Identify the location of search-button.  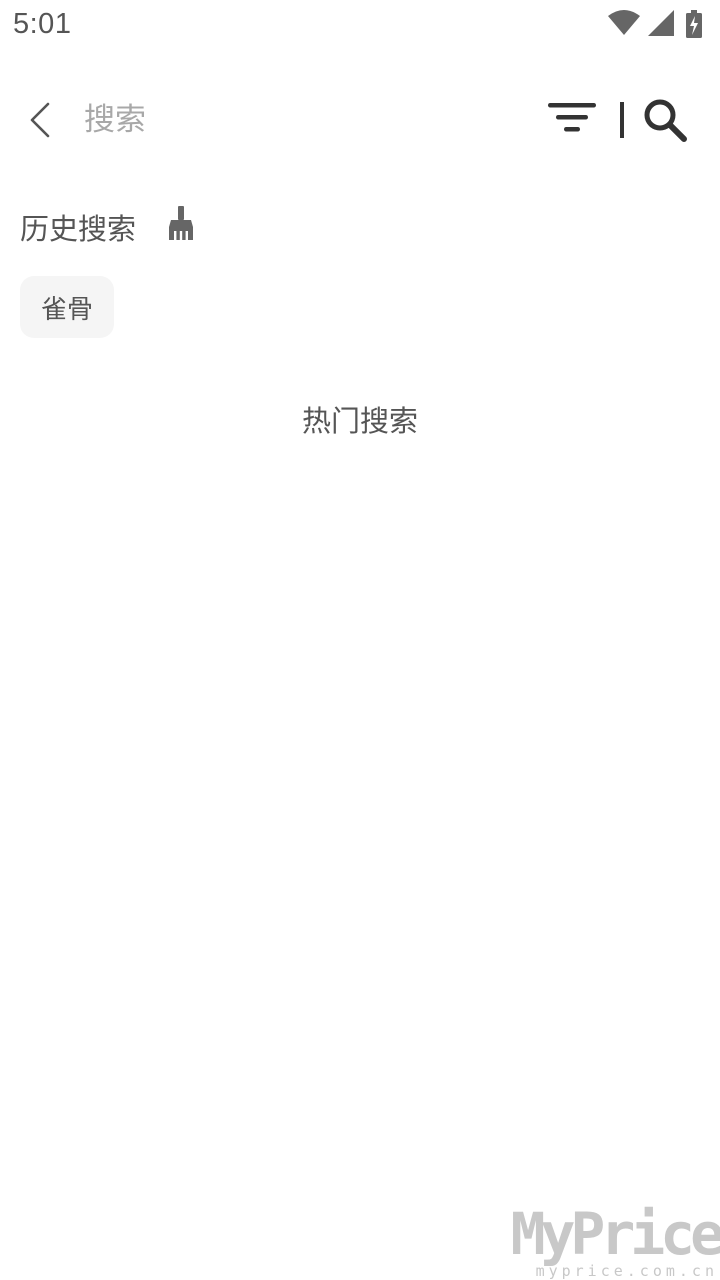
(666, 120).